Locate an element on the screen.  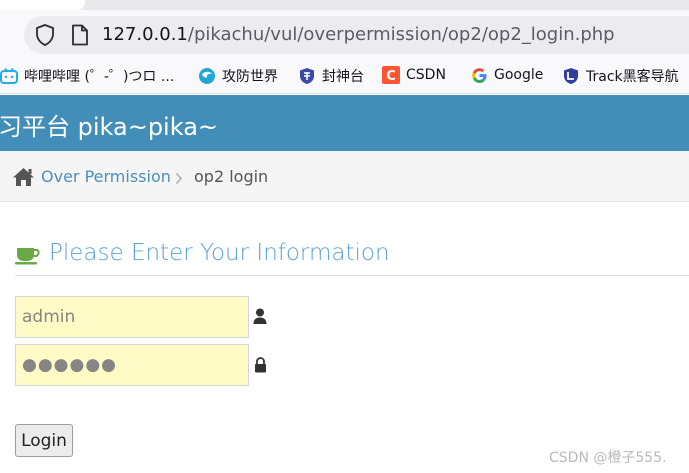
track-shield-icon is located at coordinates (571, 76).